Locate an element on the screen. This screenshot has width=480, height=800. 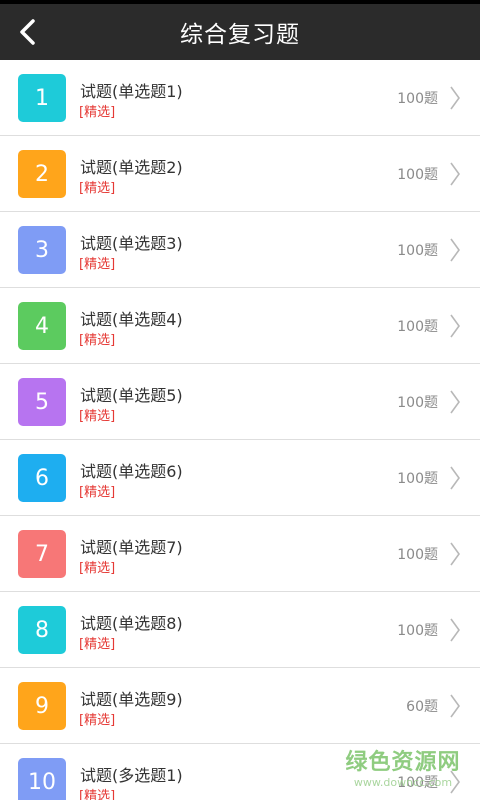
item-number-badge: 6 is located at coordinates (42, 478).